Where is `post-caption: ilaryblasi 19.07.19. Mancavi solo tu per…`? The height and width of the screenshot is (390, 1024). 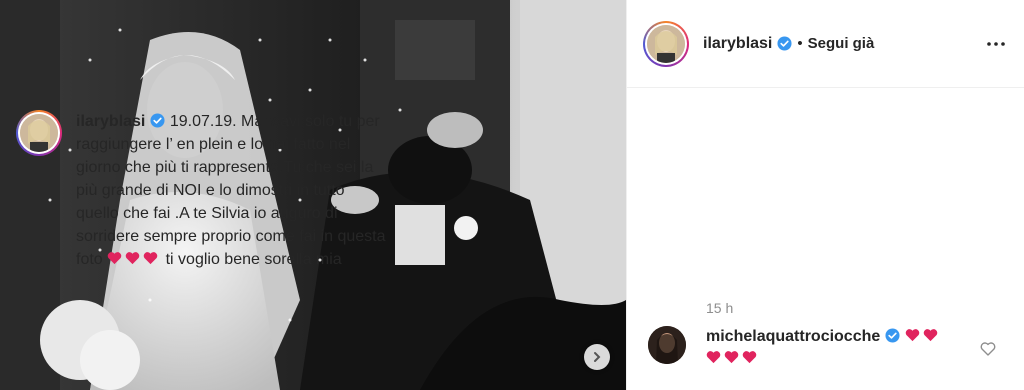
post-caption: ilaryblasi 19.07.19. Mancavi solo tu per… is located at coordinates (201, 190).